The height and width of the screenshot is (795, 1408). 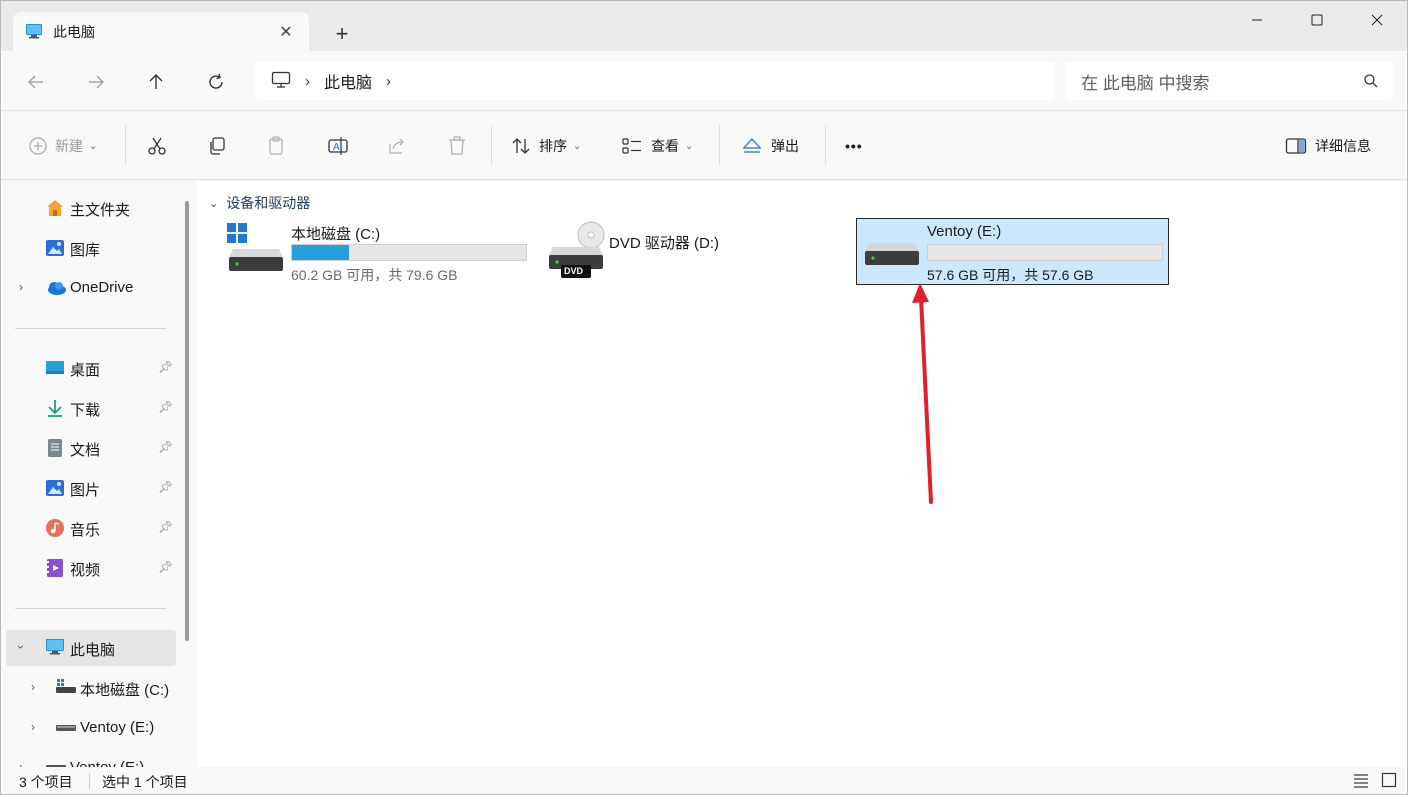 I want to click on forward-button, so click(x=96, y=82).